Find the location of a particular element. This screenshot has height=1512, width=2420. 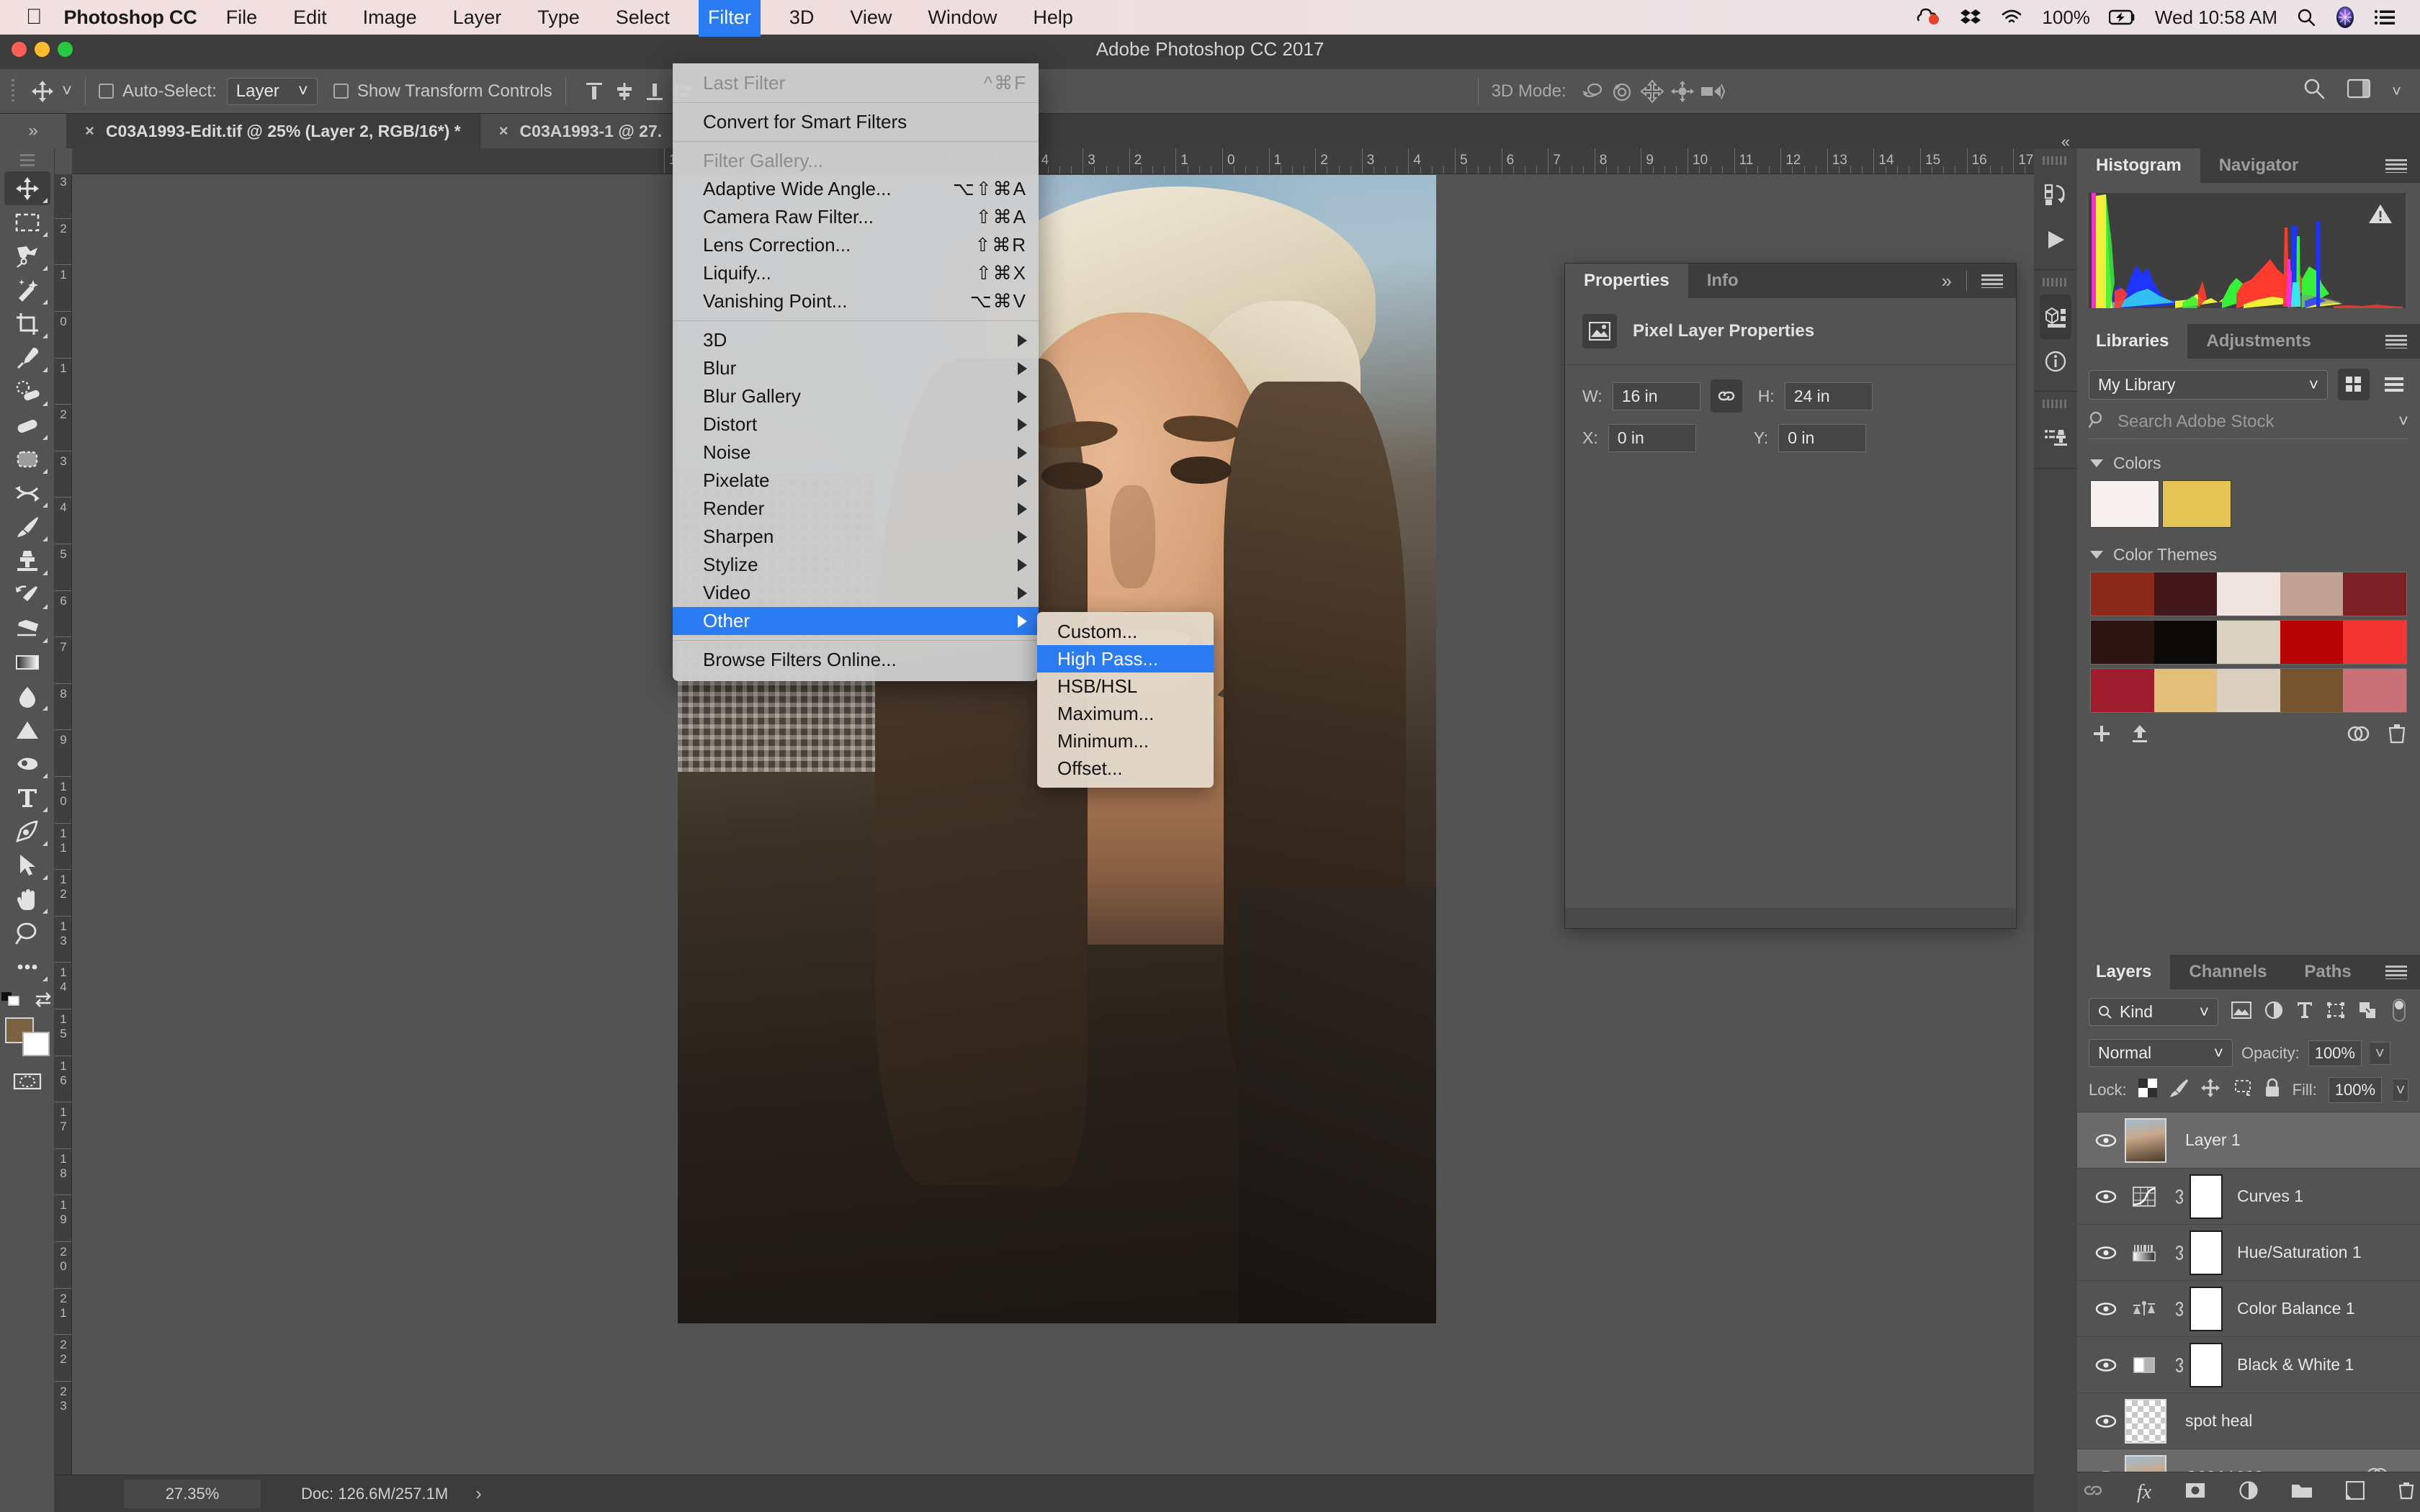

tab-channels: Channels is located at coordinates (2228, 972).